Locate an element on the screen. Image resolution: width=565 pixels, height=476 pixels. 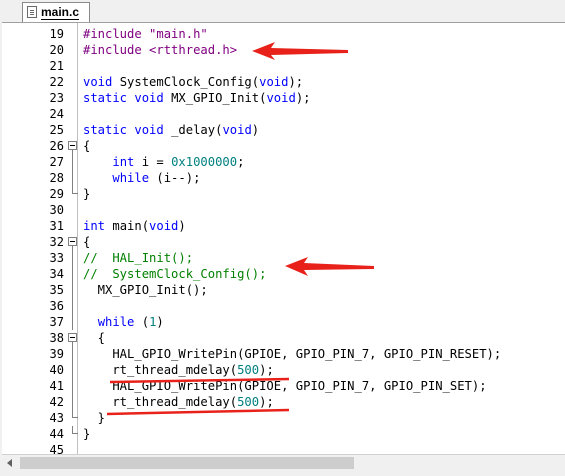
line-number: 44 is located at coordinates (56, 434).